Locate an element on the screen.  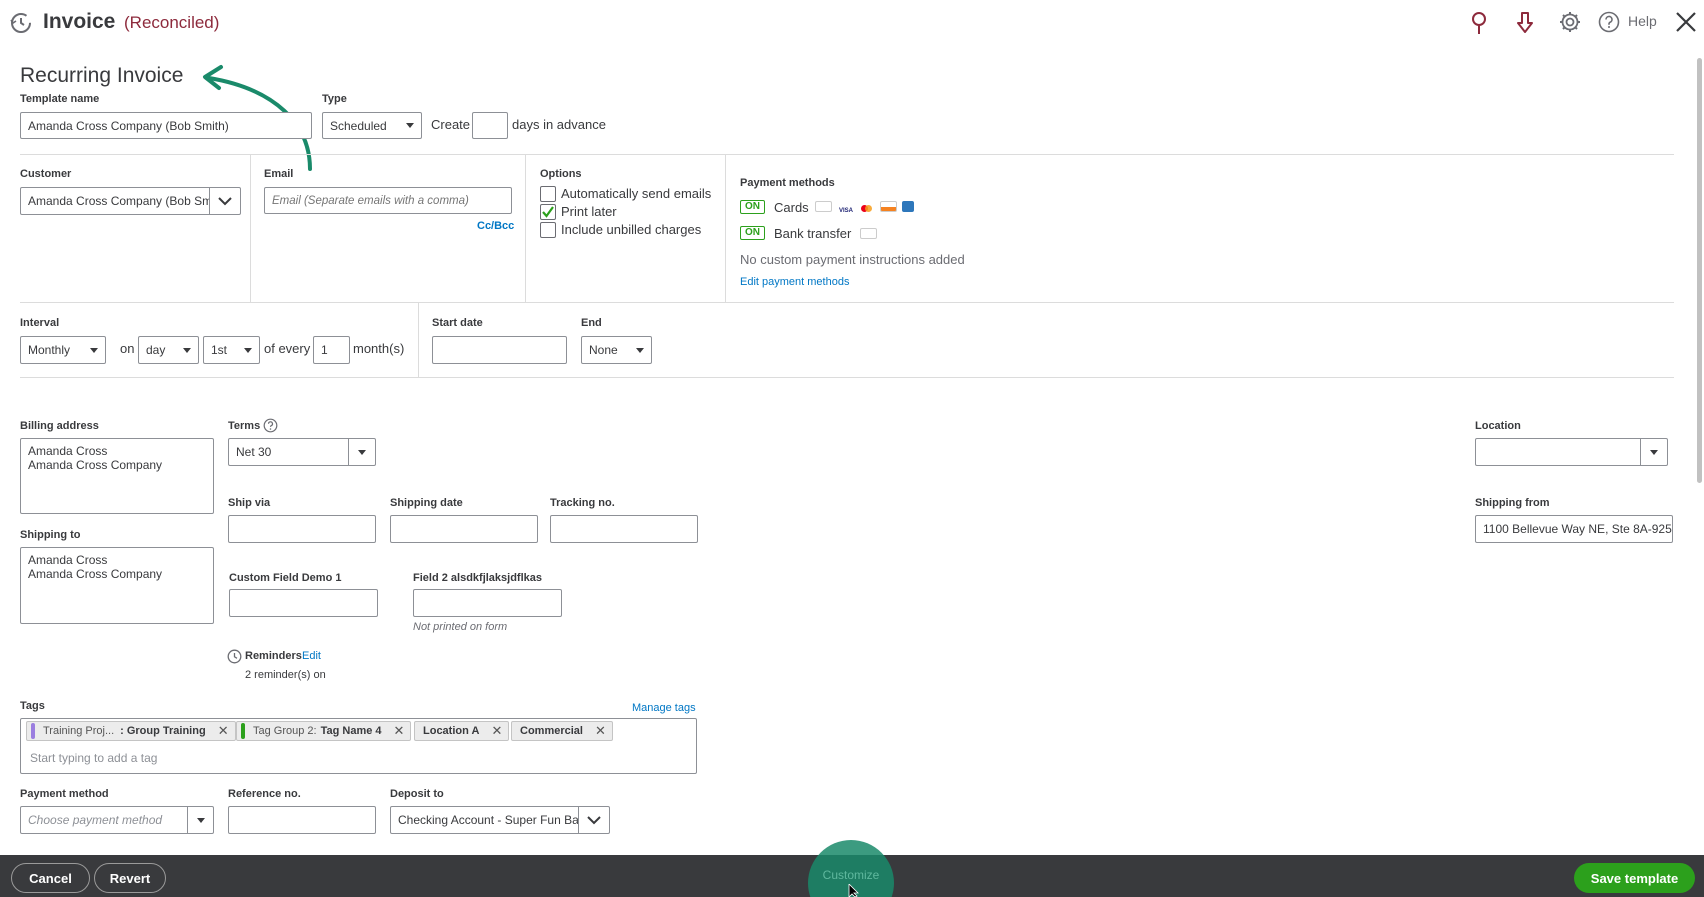
close-icon is located at coordinates (1686, 22).